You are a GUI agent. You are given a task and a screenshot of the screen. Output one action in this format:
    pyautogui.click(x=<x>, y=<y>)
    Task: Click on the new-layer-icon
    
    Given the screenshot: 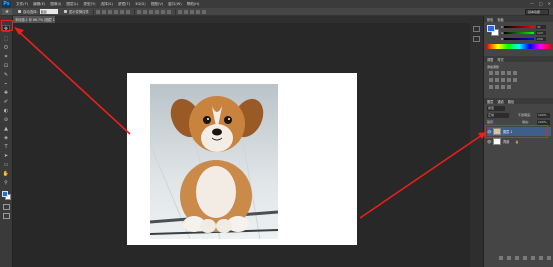 What is the action you would take?
    pyautogui.click(x=541, y=258)
    